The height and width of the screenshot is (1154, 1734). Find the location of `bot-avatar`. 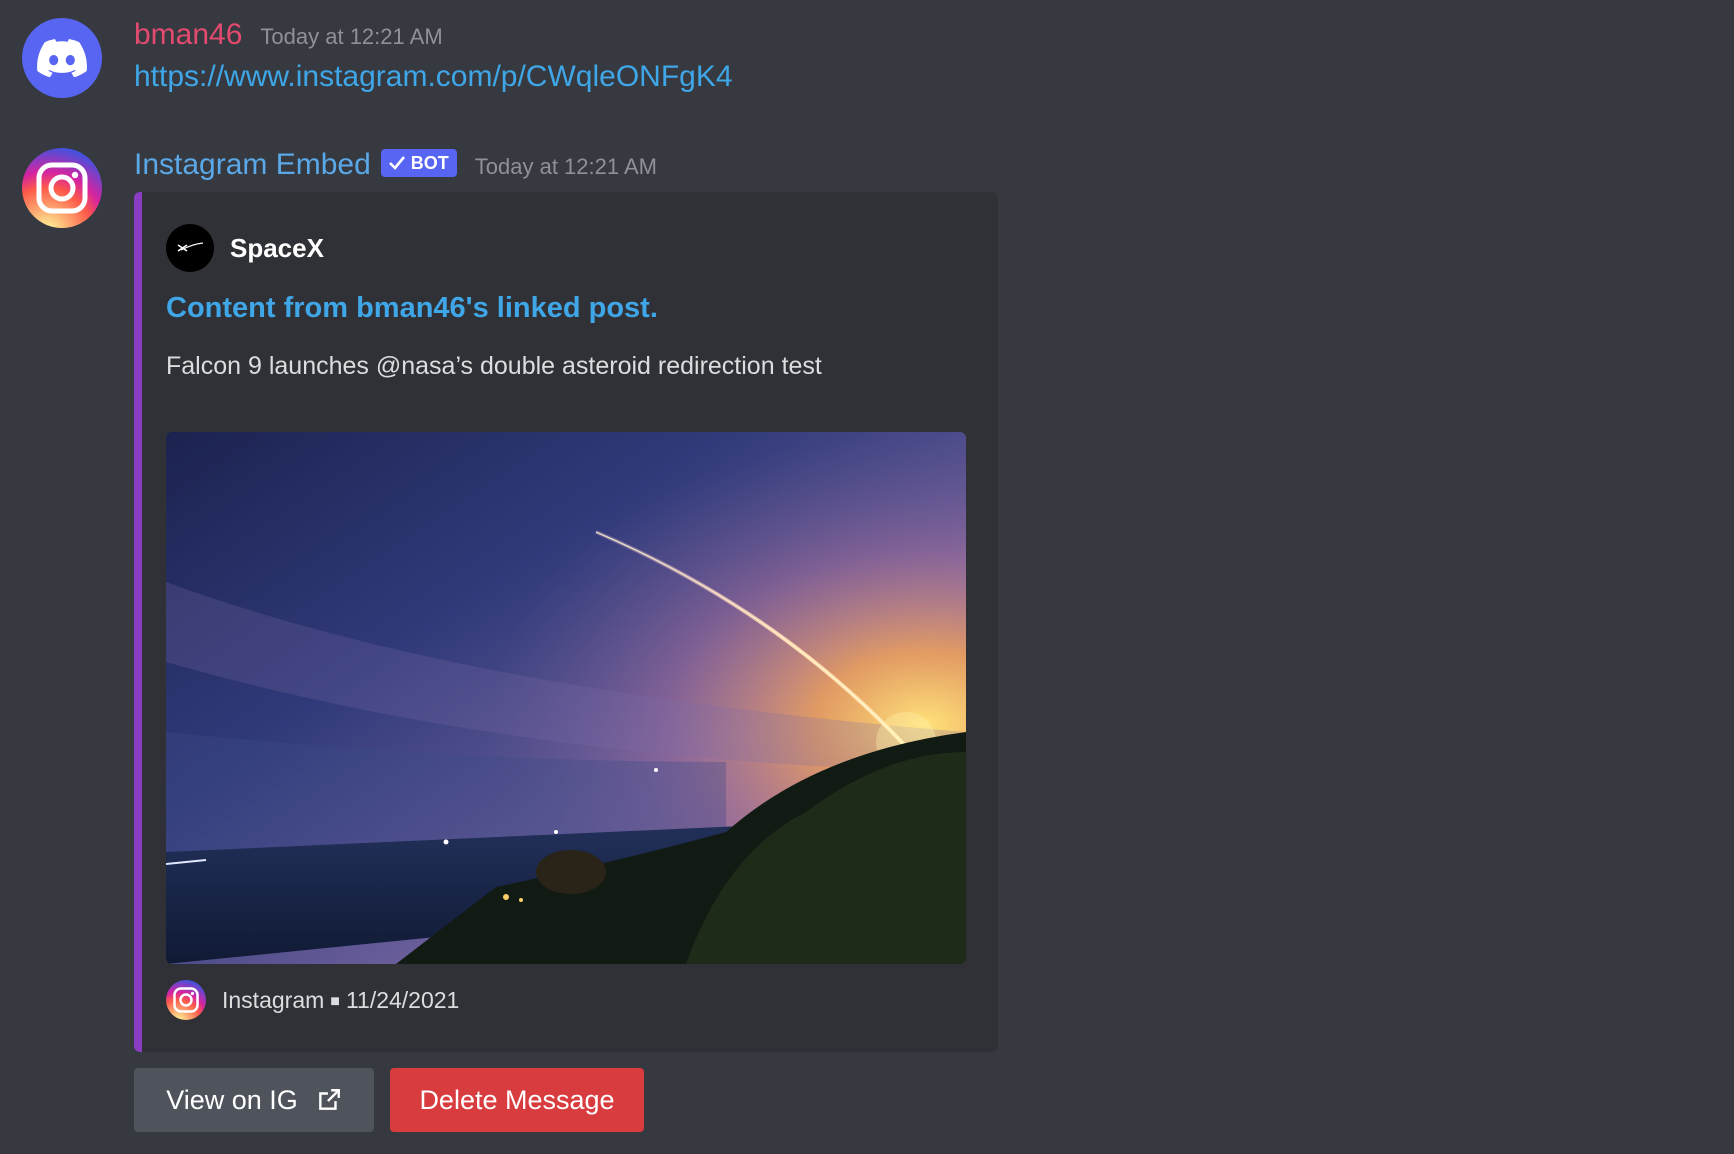

bot-avatar is located at coordinates (62, 188).